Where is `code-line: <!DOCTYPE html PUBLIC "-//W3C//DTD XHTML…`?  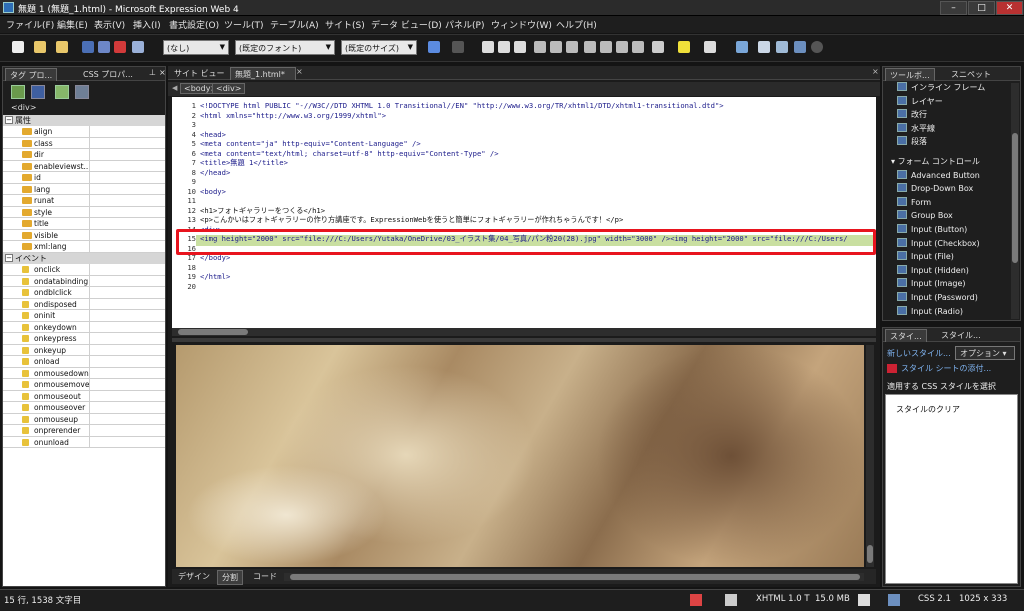 code-line: <!DOCTYPE html PUBLIC "-//W3C//DTD XHTML… is located at coordinates (462, 105).